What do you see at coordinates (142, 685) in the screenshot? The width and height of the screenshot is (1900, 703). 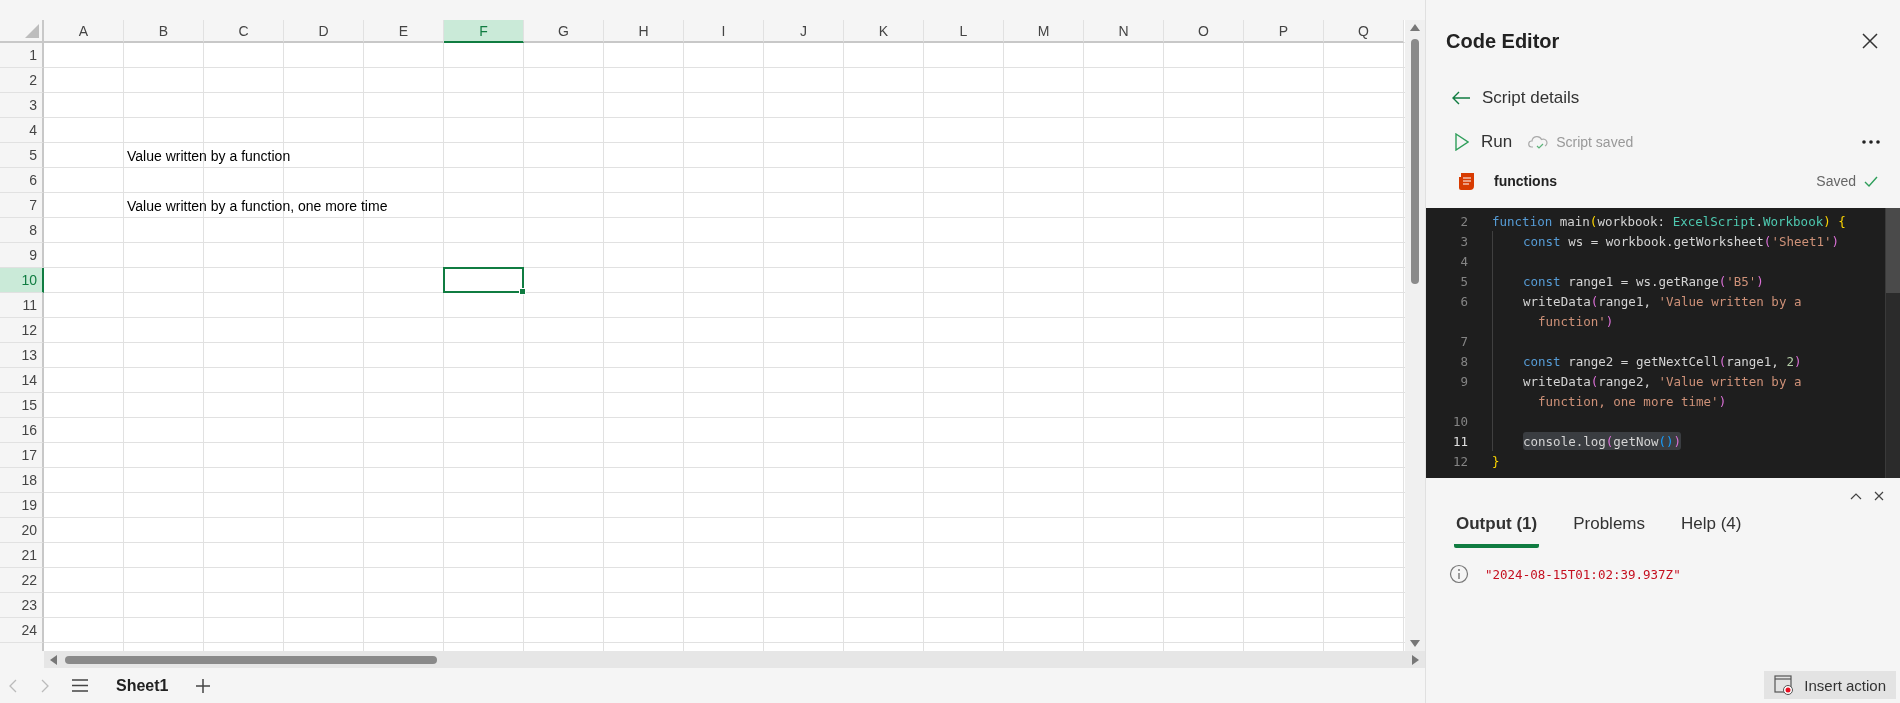 I see `sheet-tab: Sheet1` at bounding box center [142, 685].